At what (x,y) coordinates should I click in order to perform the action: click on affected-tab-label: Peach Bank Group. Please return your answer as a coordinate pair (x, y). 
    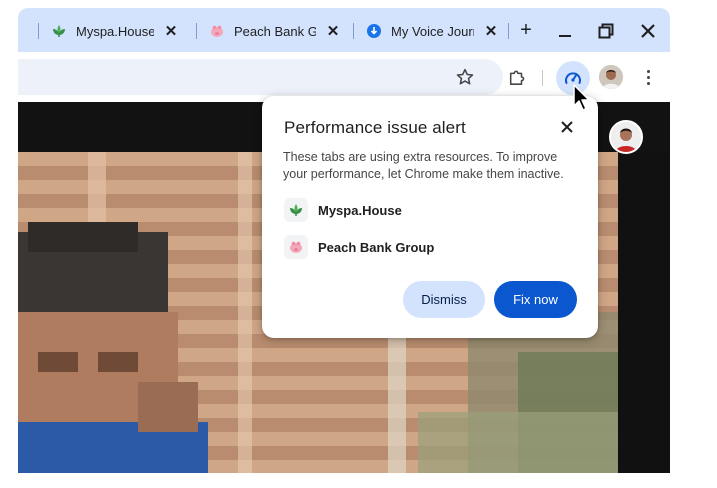
    Looking at the image, I should click on (376, 247).